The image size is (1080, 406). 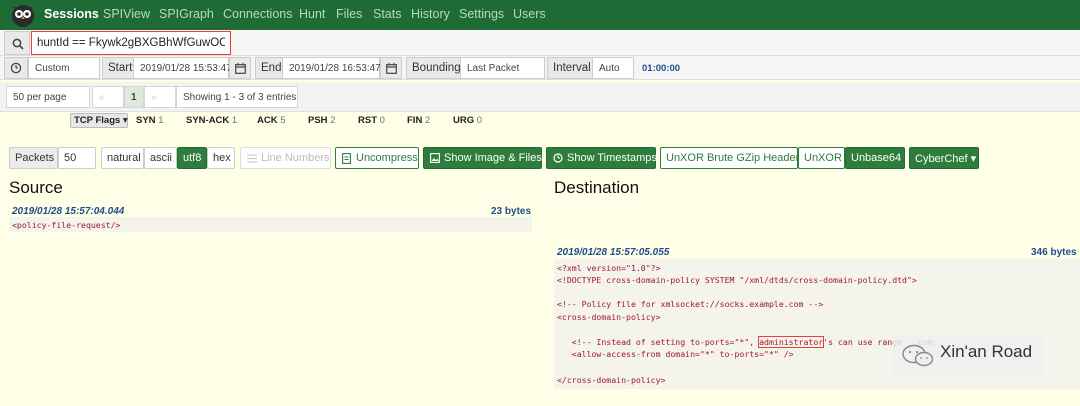 What do you see at coordinates (312, 14) in the screenshot?
I see `nav-hunt: Hunt` at bounding box center [312, 14].